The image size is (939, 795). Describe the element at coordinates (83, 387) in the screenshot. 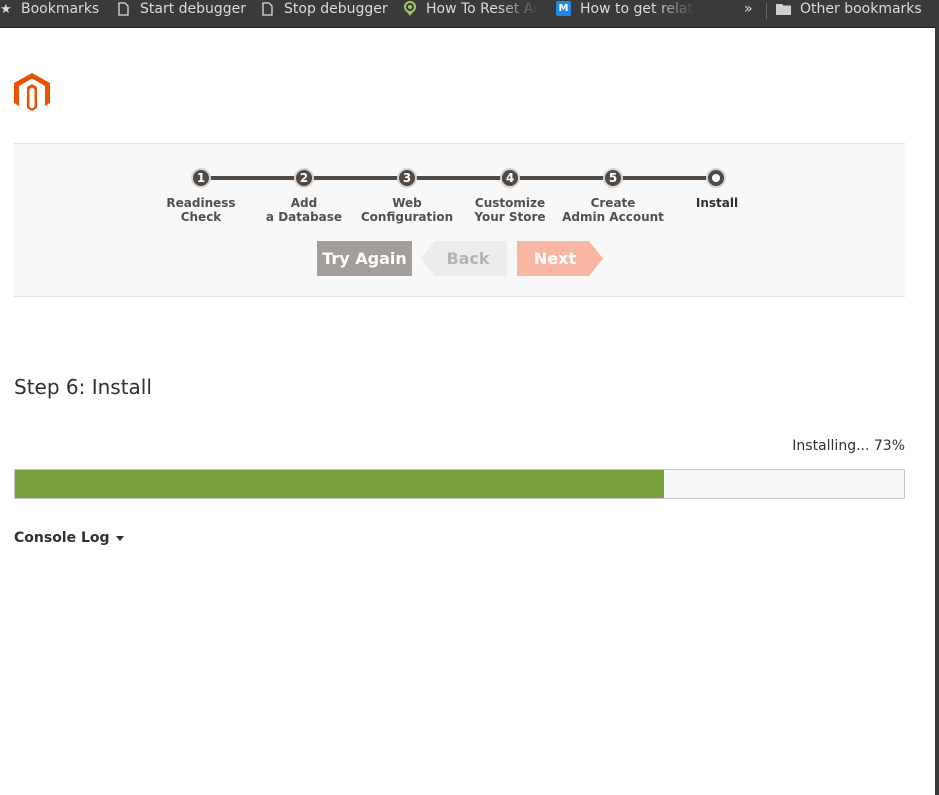

I see `page-title: Step 6: Install` at that location.